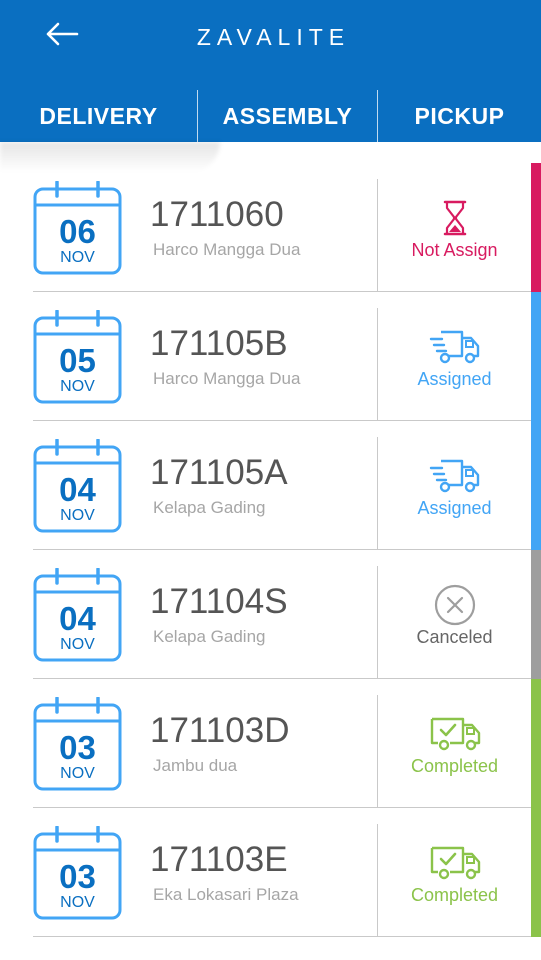 This screenshot has height=960, width=541. I want to click on order-day: 05, so click(77, 360).